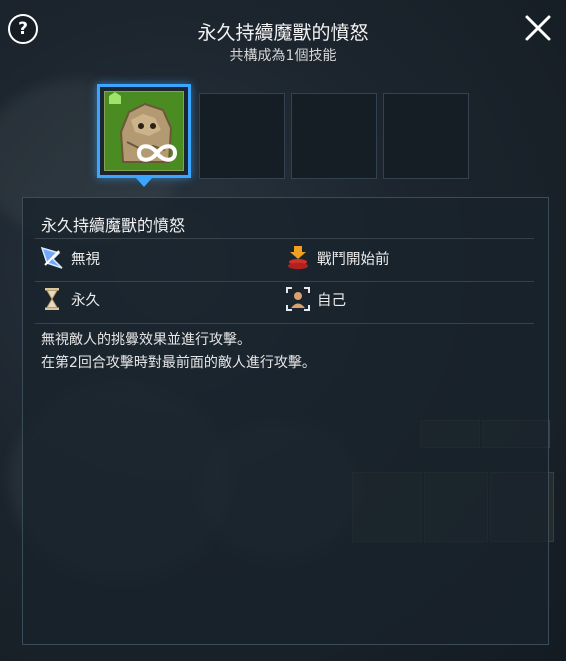 This screenshot has height=661, width=566. I want to click on attribute-timing-label: 戰鬥開始前, so click(353, 259).